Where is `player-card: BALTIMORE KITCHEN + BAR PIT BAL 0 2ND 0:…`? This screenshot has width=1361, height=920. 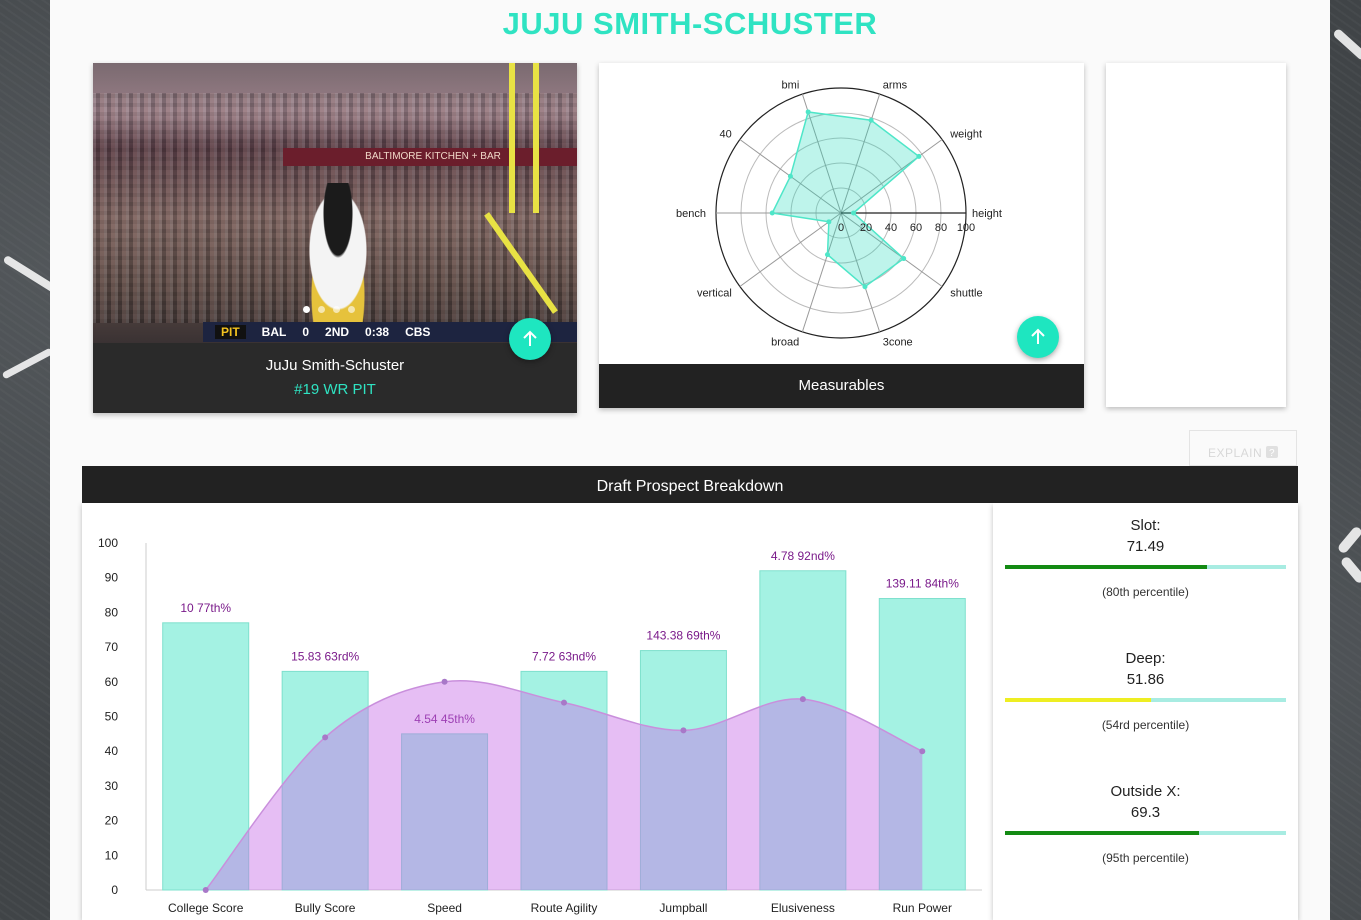 player-card: BALTIMORE KITCHEN + BAR PIT BAL 0 2ND 0:… is located at coordinates (335, 238).